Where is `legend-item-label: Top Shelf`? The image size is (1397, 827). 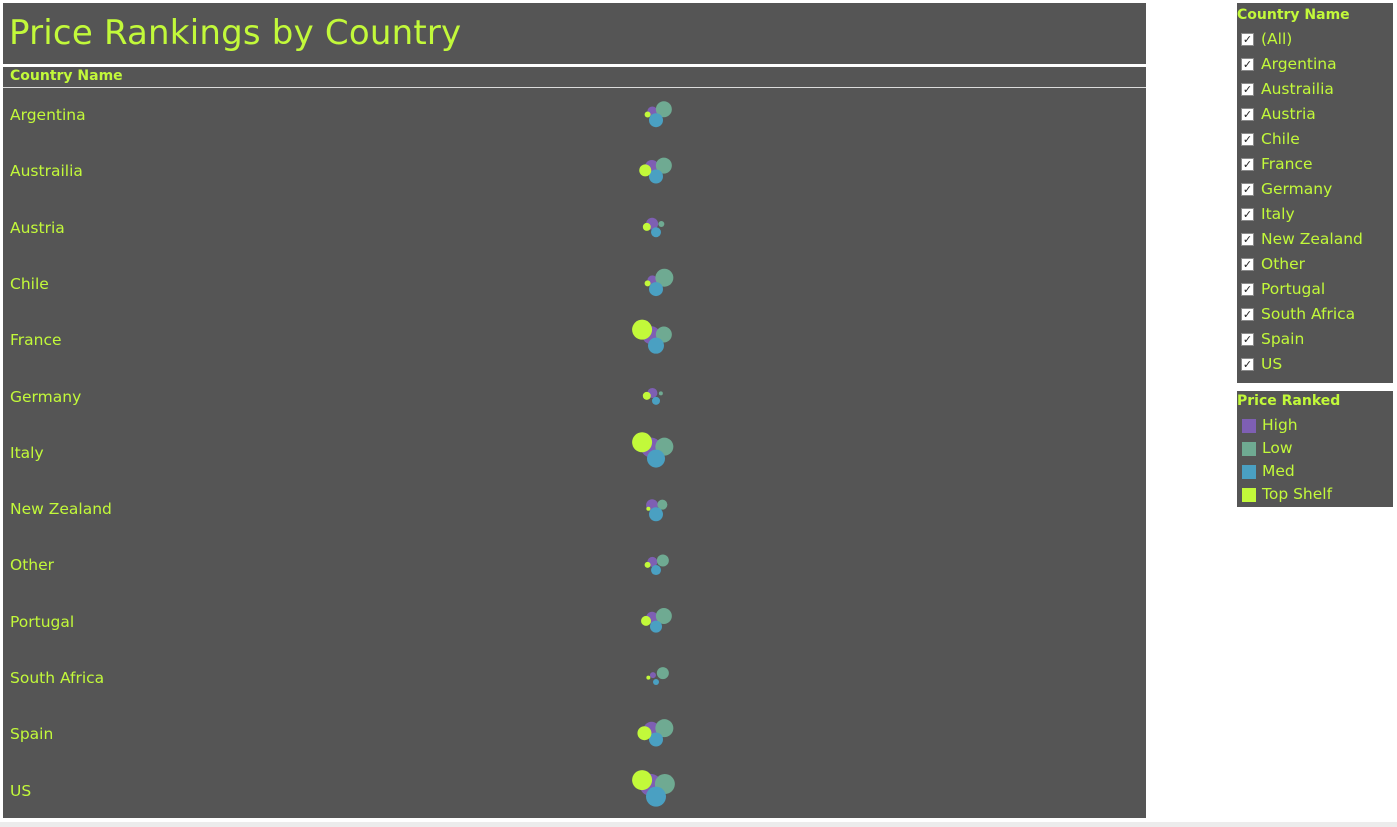 legend-item-label: Top Shelf is located at coordinates (1297, 494).